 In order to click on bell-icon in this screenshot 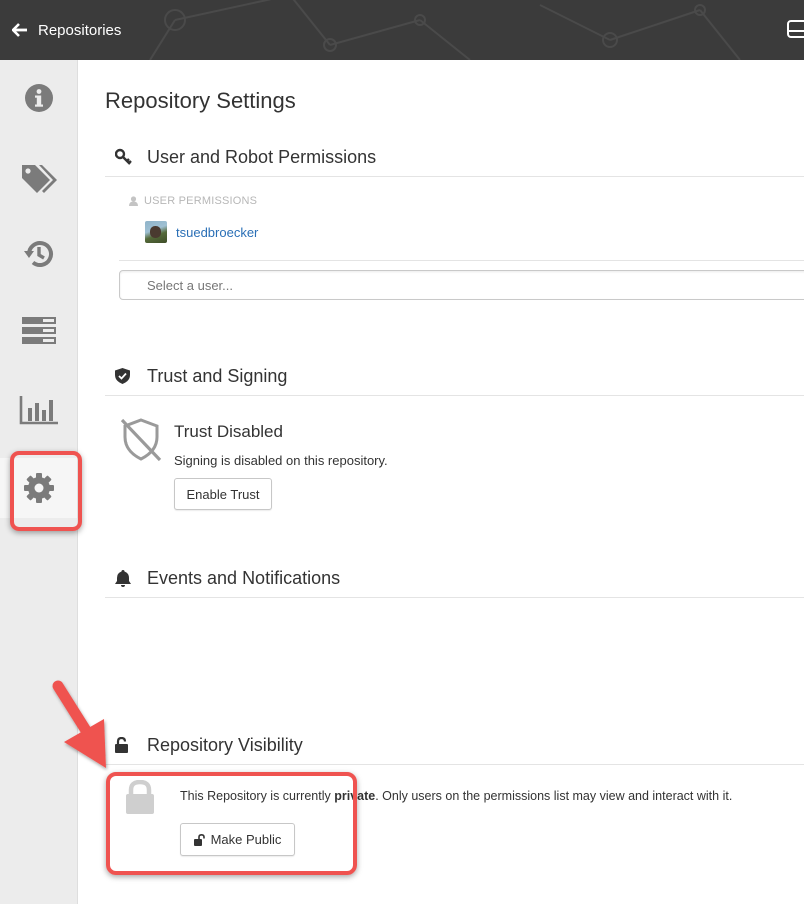, I will do `click(123, 578)`.